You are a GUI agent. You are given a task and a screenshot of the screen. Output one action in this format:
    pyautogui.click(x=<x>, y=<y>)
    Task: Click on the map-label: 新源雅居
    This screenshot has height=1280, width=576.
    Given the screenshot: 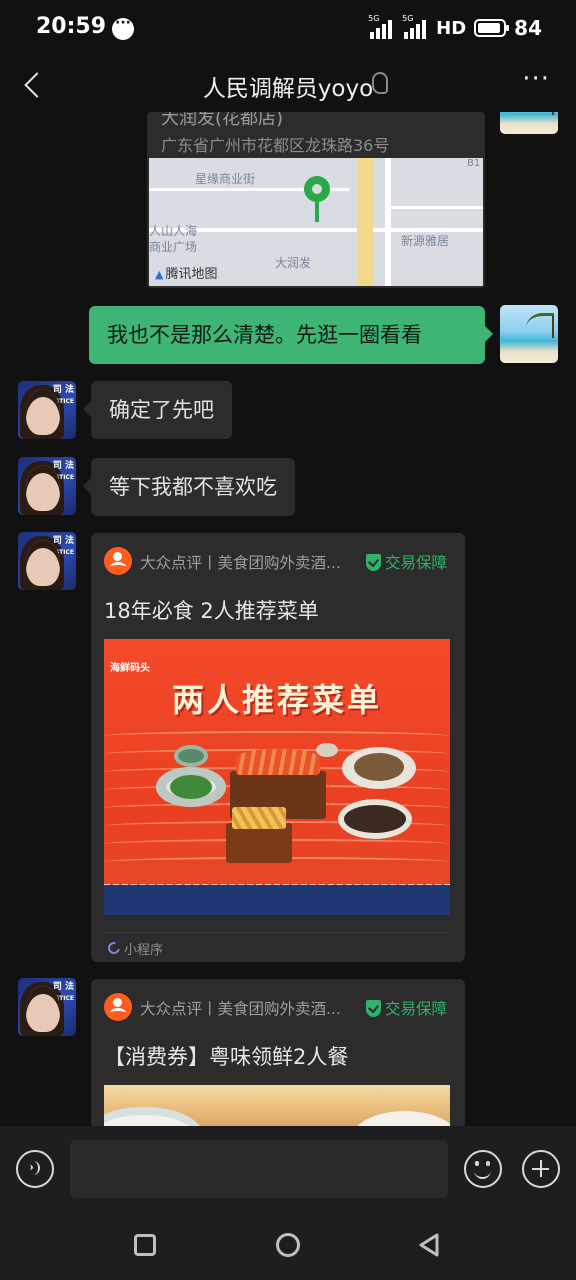 What is the action you would take?
    pyautogui.click(x=425, y=241)
    